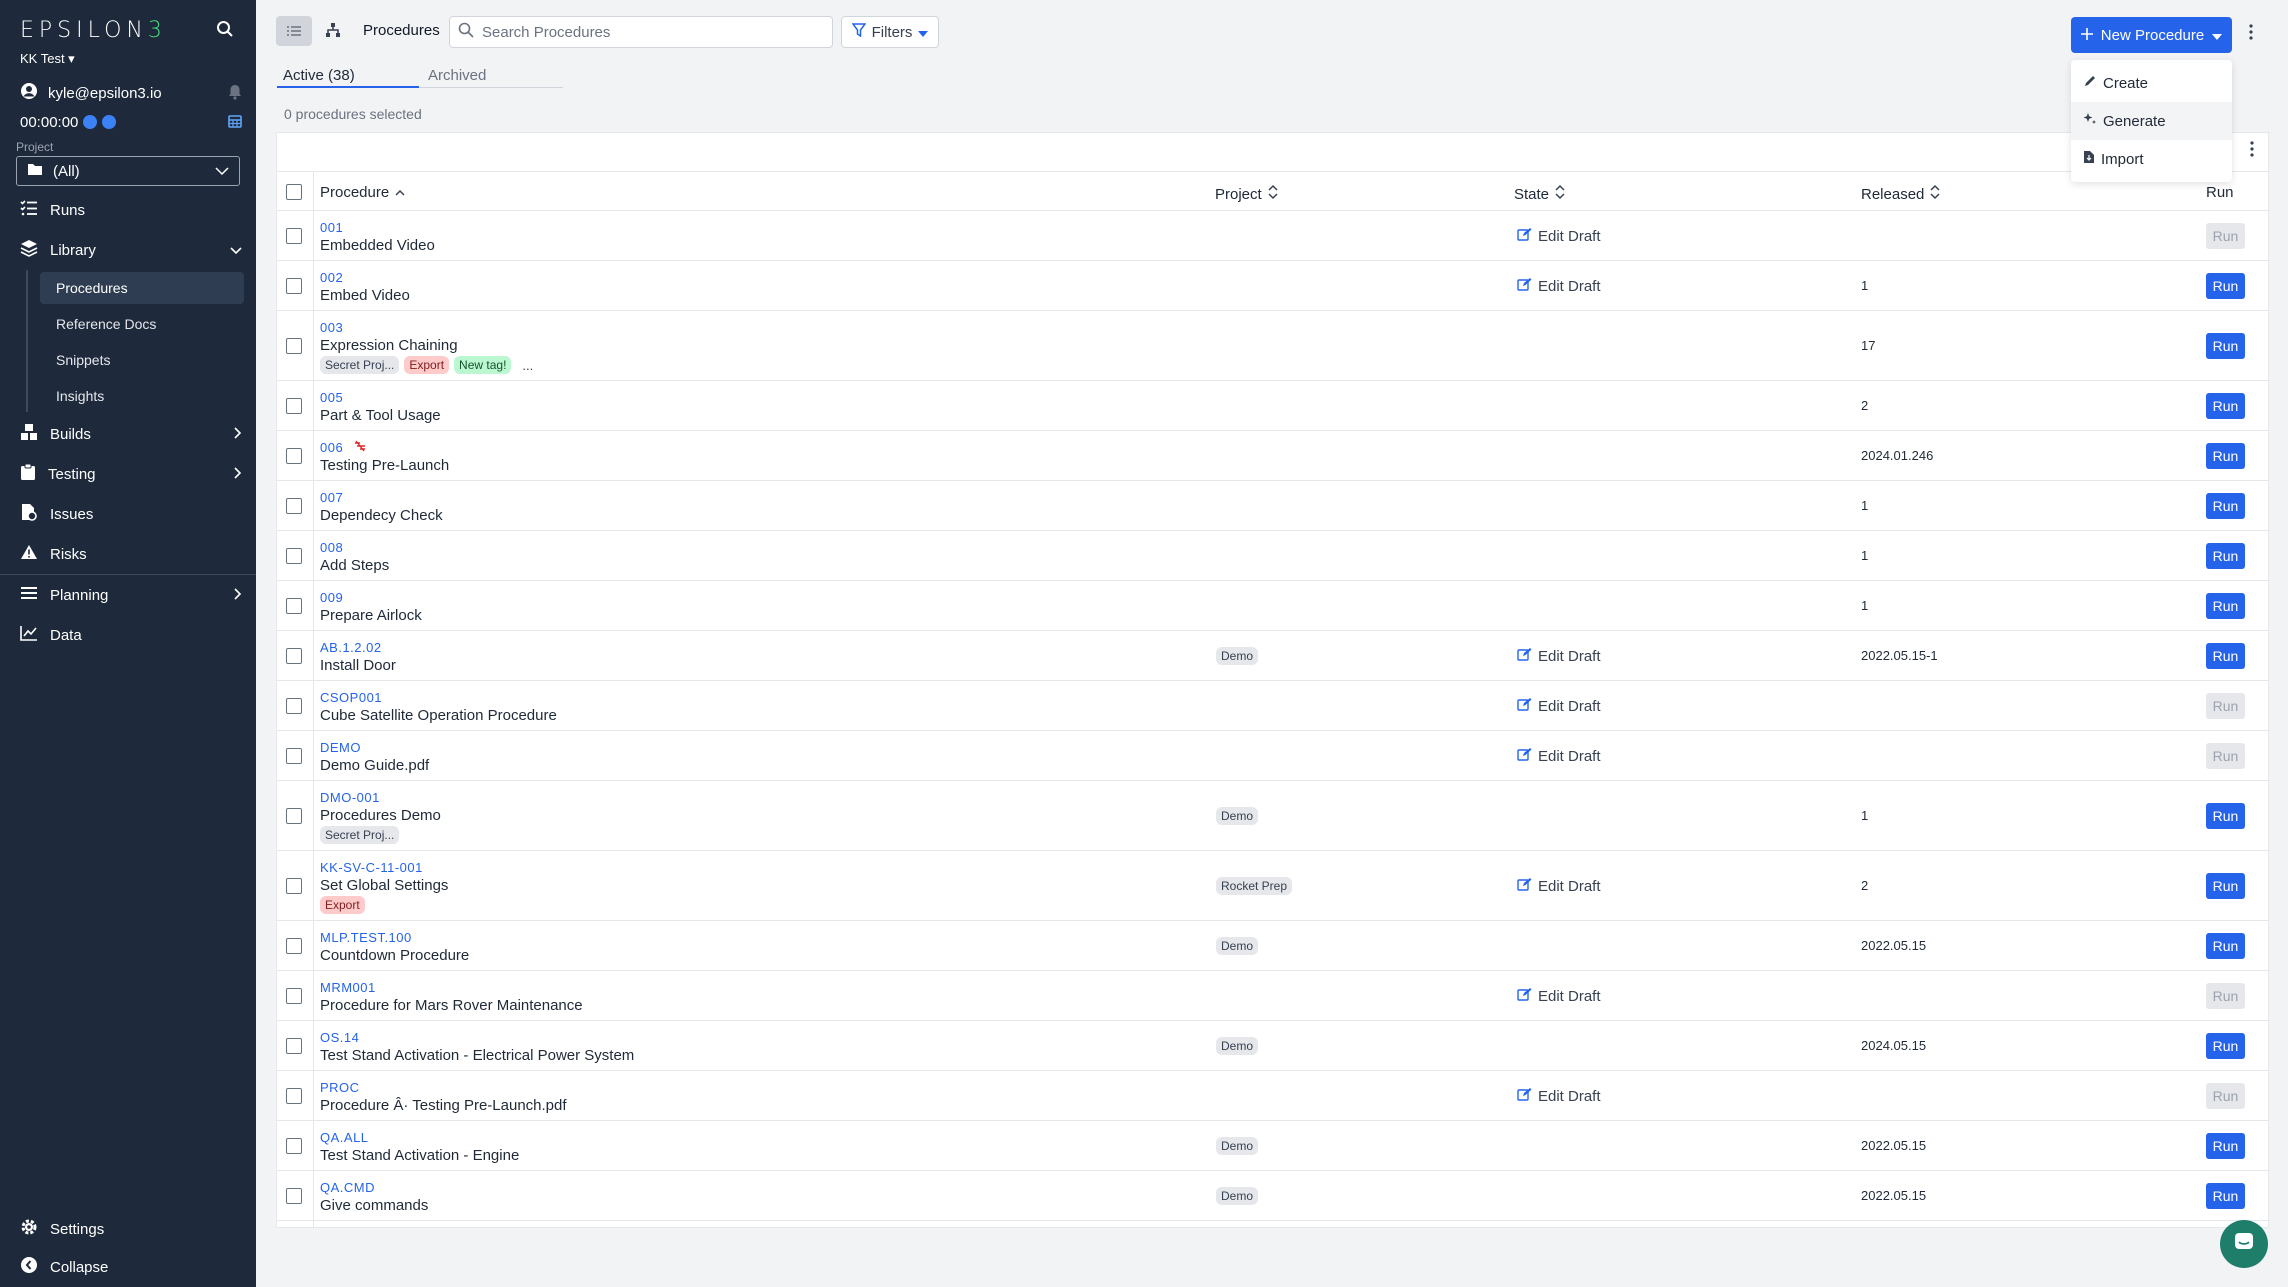 The width and height of the screenshot is (2288, 1287). I want to click on nav-risks: Risks, so click(131, 554).